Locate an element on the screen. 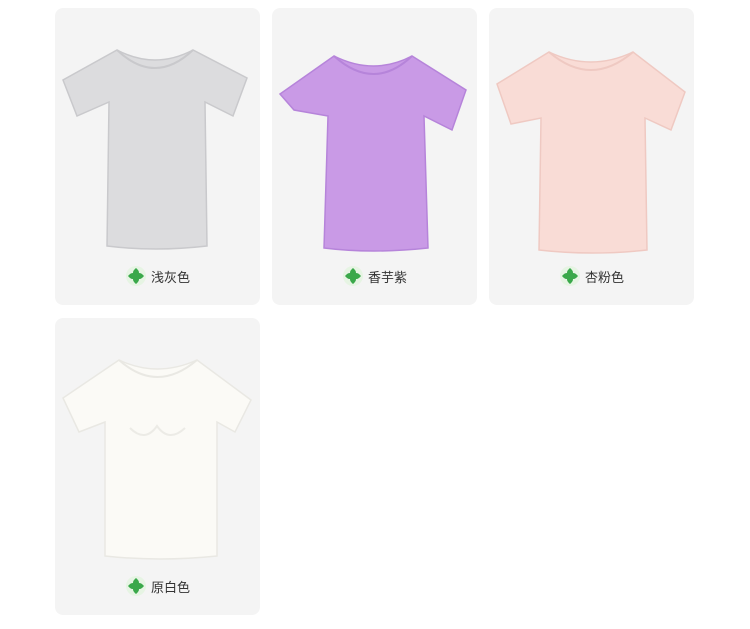 The width and height of the screenshot is (750, 629). swatch-label-white: 原白色 is located at coordinates (157, 586).